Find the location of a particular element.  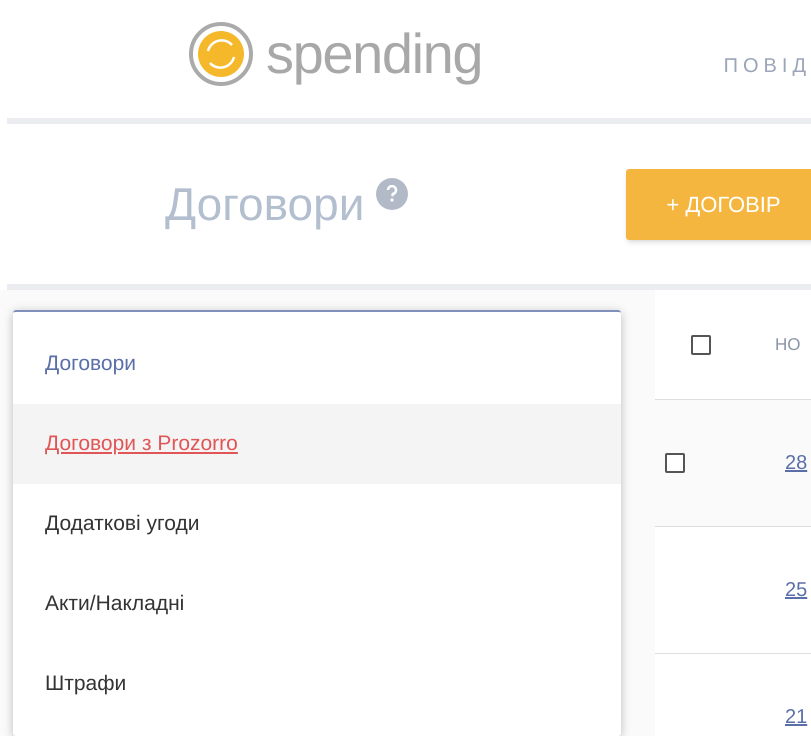

contract-number-link: 21 is located at coordinates (796, 717).